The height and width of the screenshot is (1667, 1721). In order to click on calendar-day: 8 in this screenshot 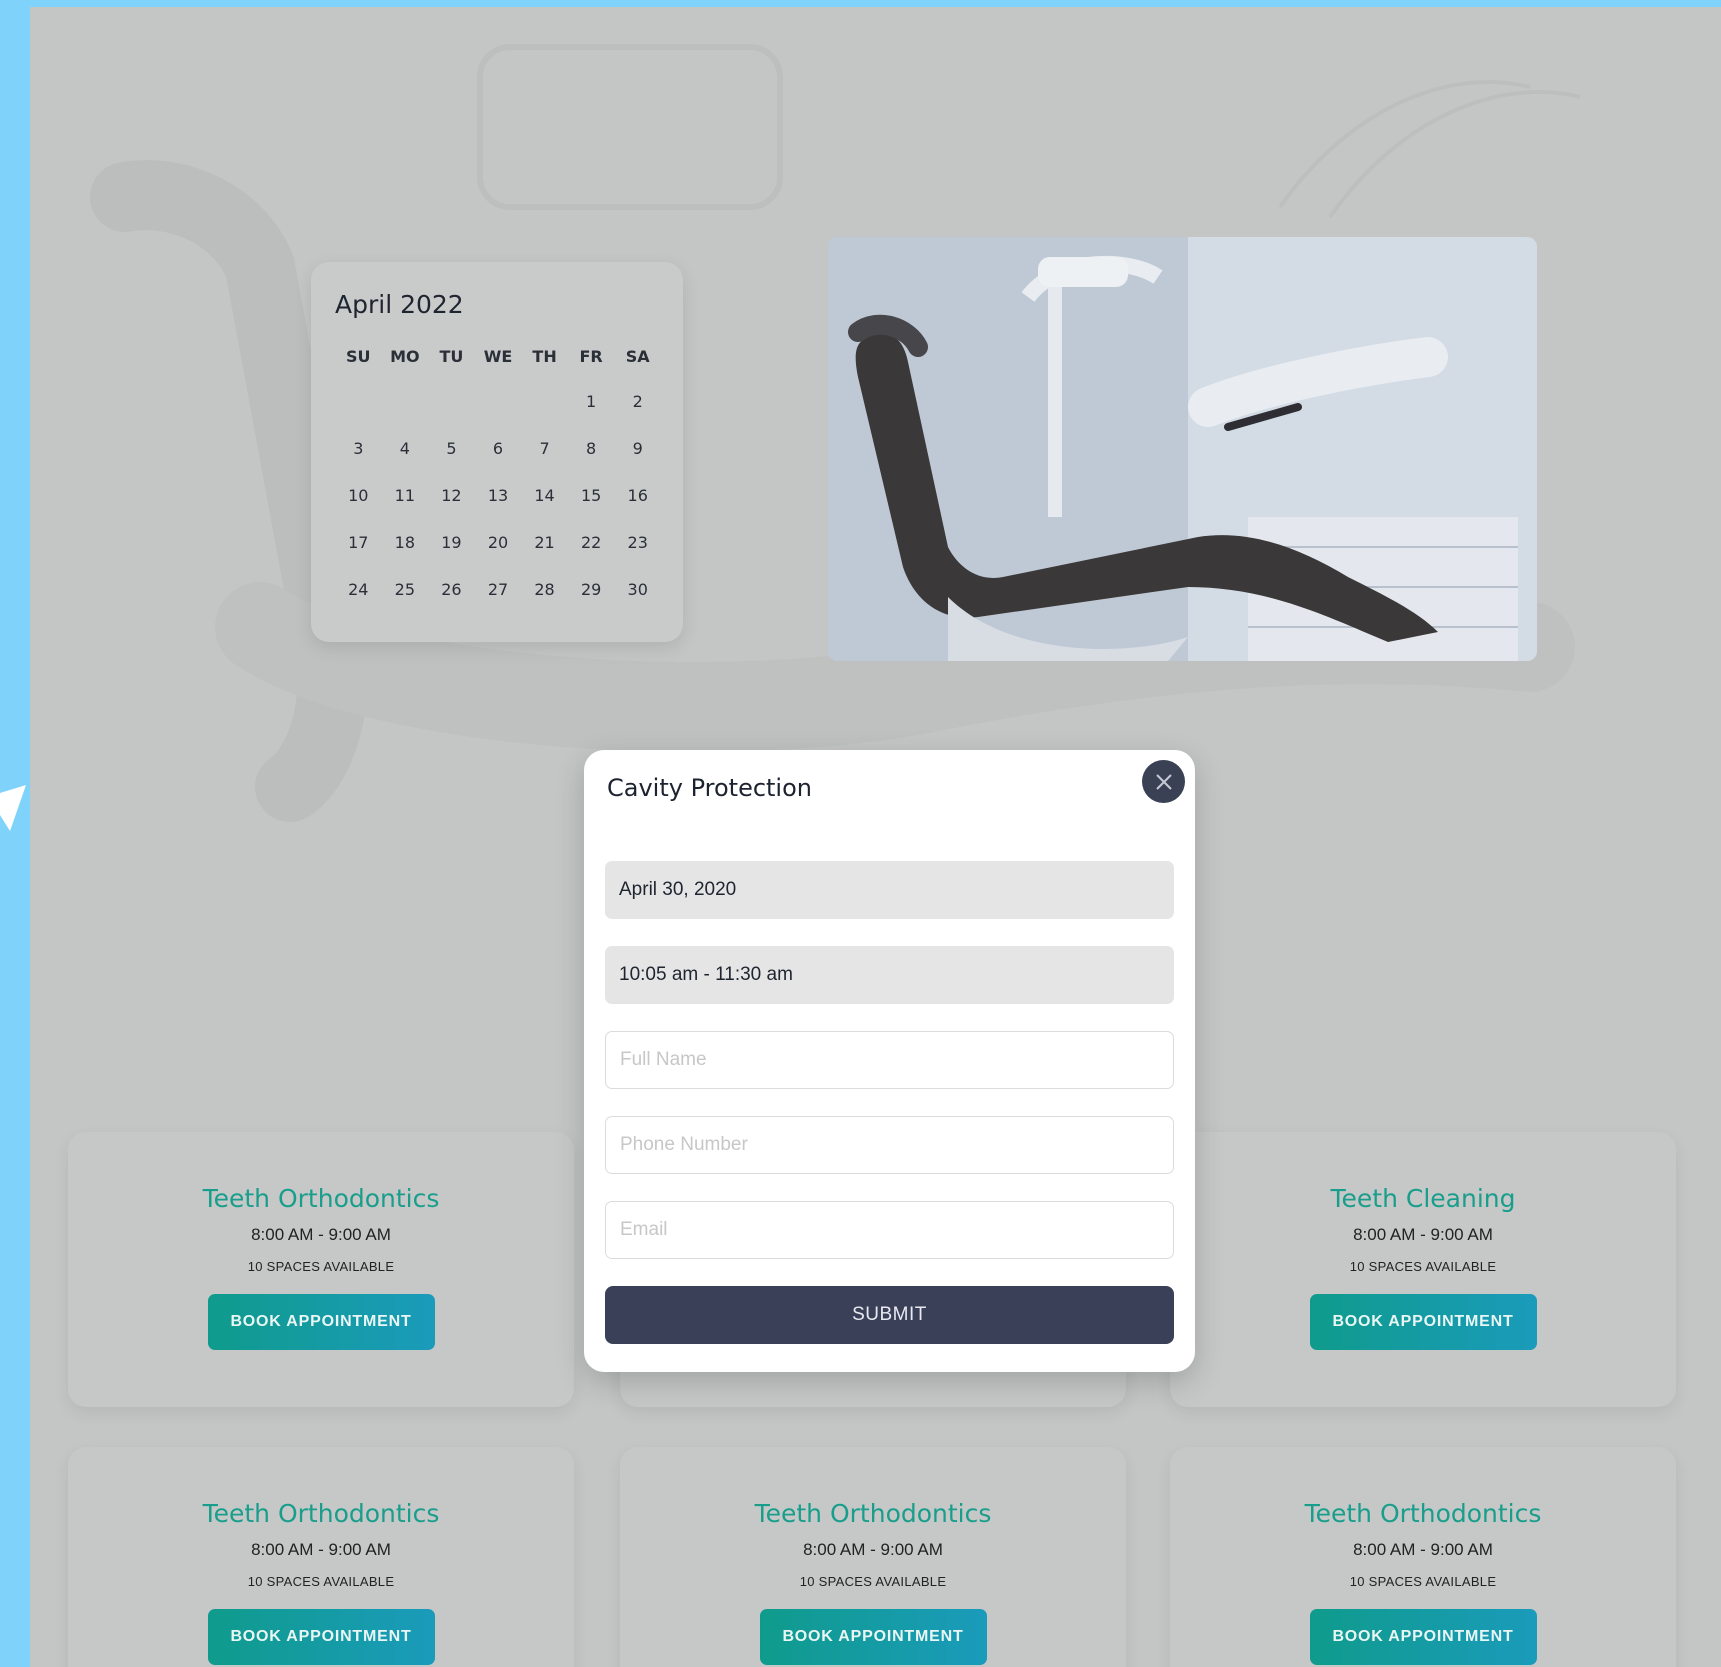, I will do `click(591, 459)`.